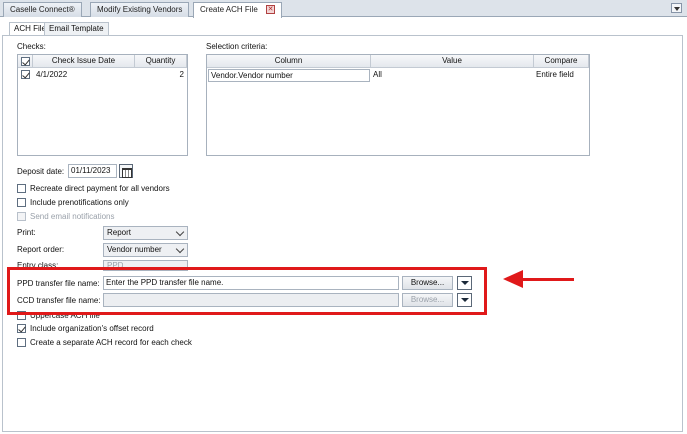 The image size is (687, 434). Describe the element at coordinates (21, 342) in the screenshot. I see `separate-ach-record-checkbox` at that location.